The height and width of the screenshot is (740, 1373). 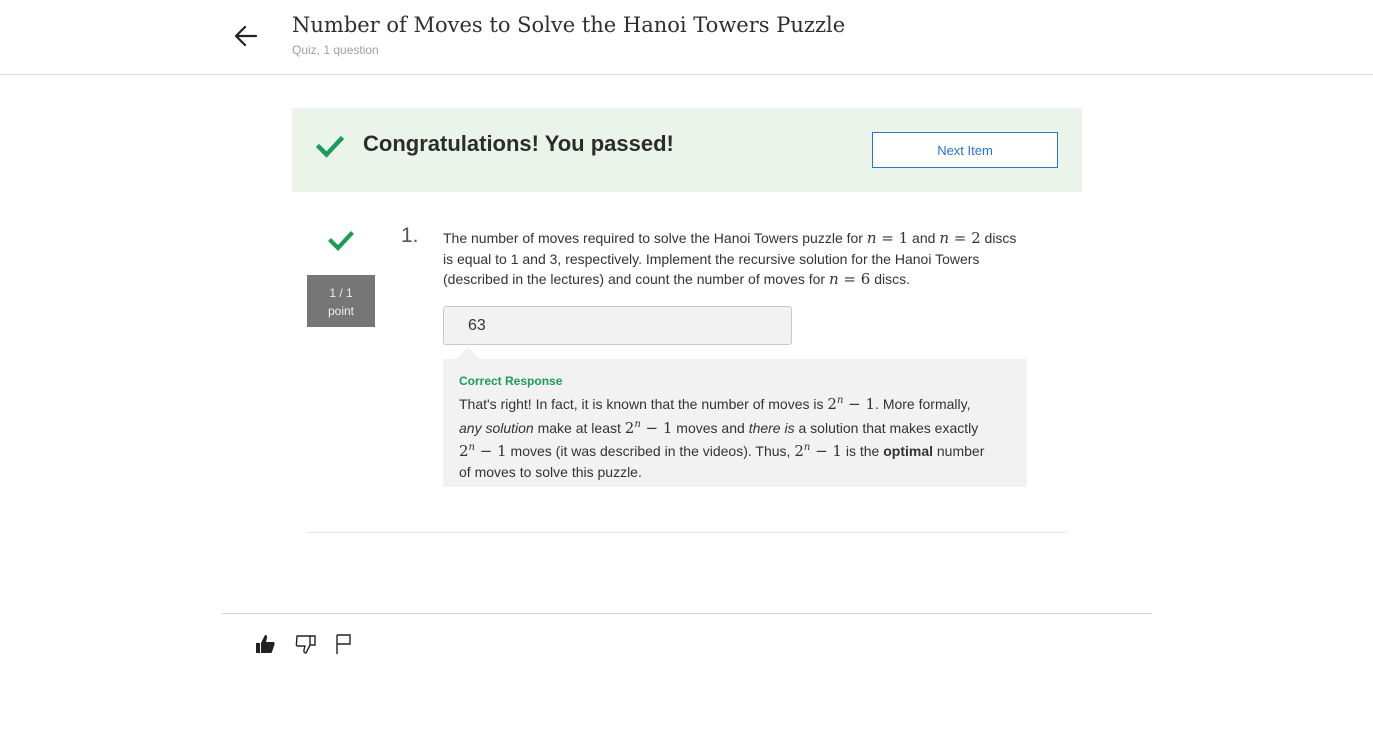 I want to click on question-correct-icon, so click(x=341, y=241).